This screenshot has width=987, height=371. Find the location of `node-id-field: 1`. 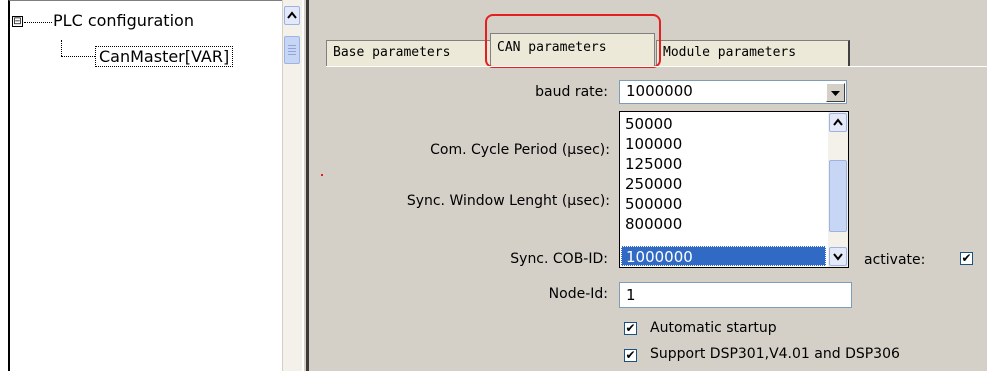

node-id-field: 1 is located at coordinates (735, 295).